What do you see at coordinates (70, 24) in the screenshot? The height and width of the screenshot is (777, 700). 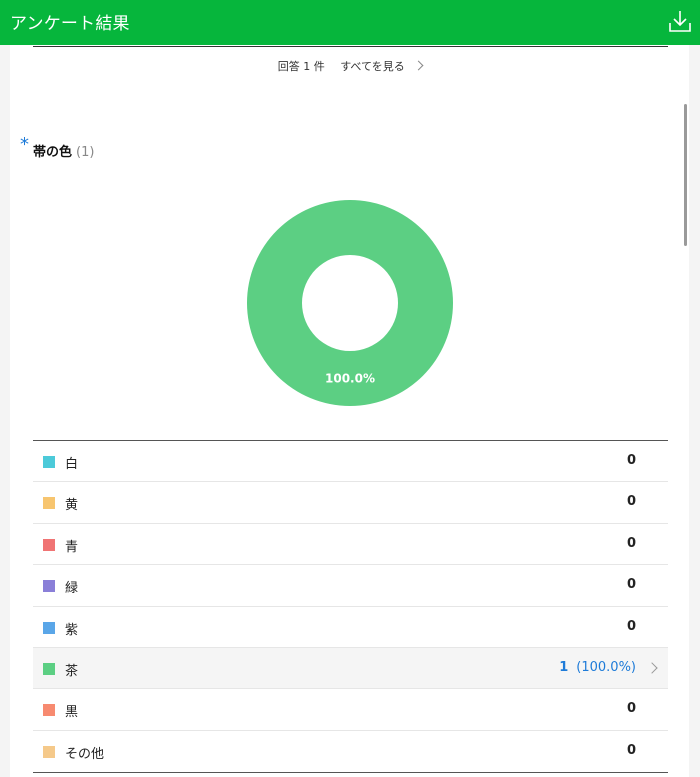 I see `page-title: アンケート結果` at bounding box center [70, 24].